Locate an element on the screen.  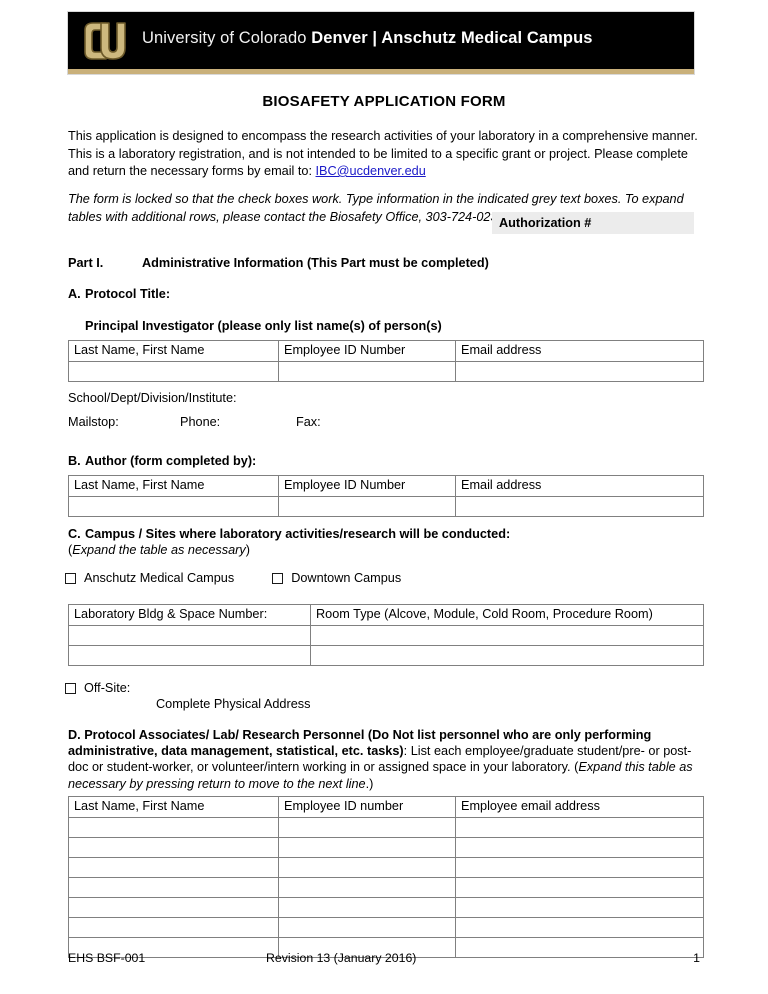
footer-revision: Revision 13 (January 2016) is located at coordinates (341, 958).